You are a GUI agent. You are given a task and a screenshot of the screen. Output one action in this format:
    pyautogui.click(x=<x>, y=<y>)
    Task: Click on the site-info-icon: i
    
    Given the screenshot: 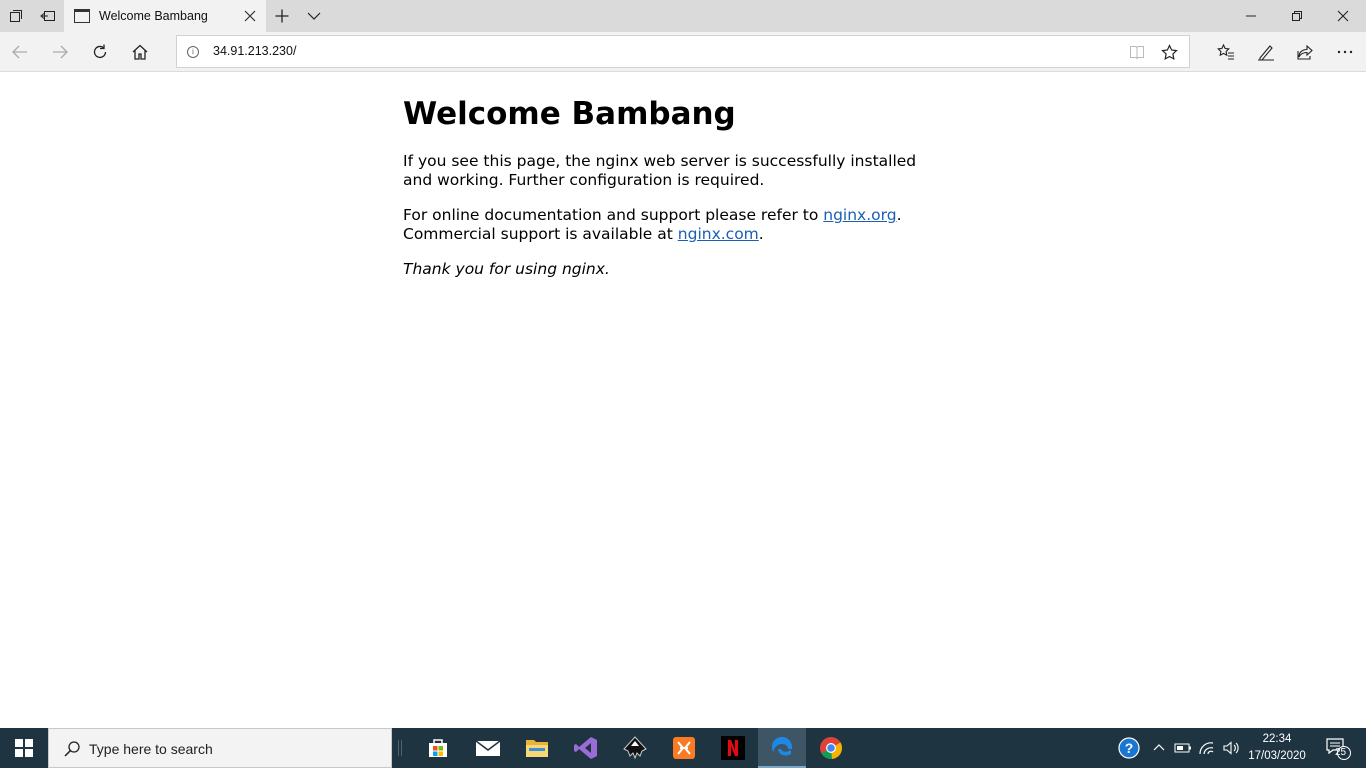 What is the action you would take?
    pyautogui.click(x=193, y=52)
    